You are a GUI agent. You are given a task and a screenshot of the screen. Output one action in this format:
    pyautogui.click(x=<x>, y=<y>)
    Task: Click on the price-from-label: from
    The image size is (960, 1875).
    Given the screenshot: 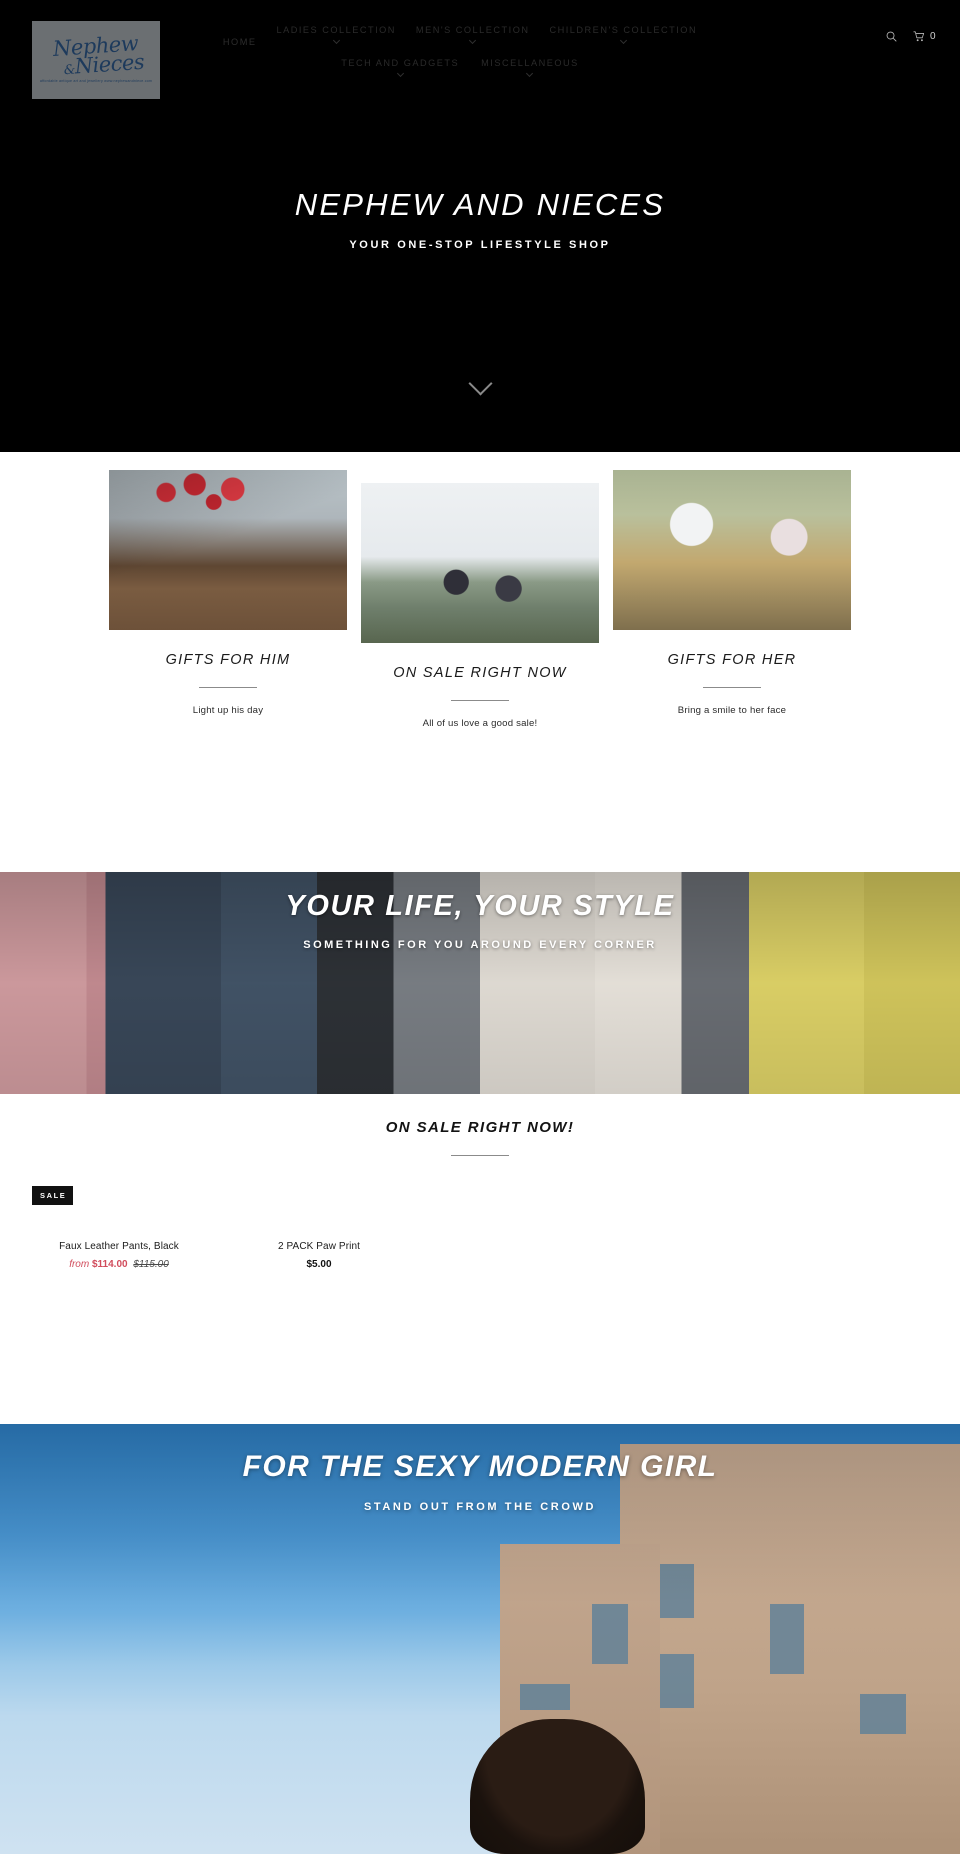 What is the action you would take?
    pyautogui.click(x=79, y=1264)
    